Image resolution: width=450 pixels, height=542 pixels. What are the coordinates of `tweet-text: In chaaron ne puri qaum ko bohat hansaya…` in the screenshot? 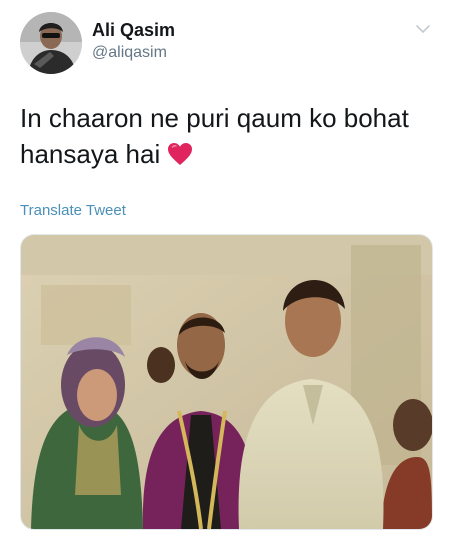 It's located at (225, 136).